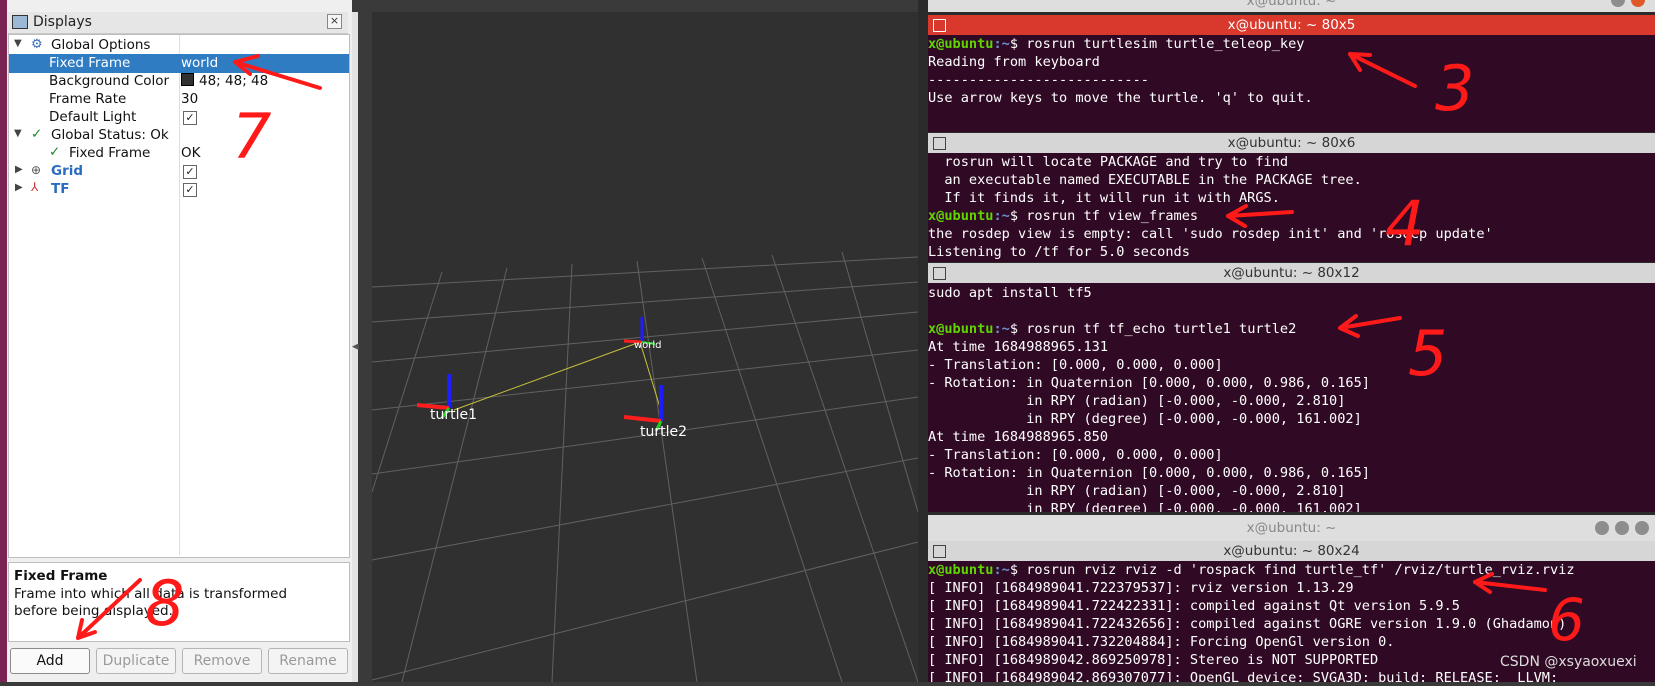 This screenshot has width=1655, height=686. Describe the element at coordinates (50, 661) in the screenshot. I see `add-button: Add` at that location.